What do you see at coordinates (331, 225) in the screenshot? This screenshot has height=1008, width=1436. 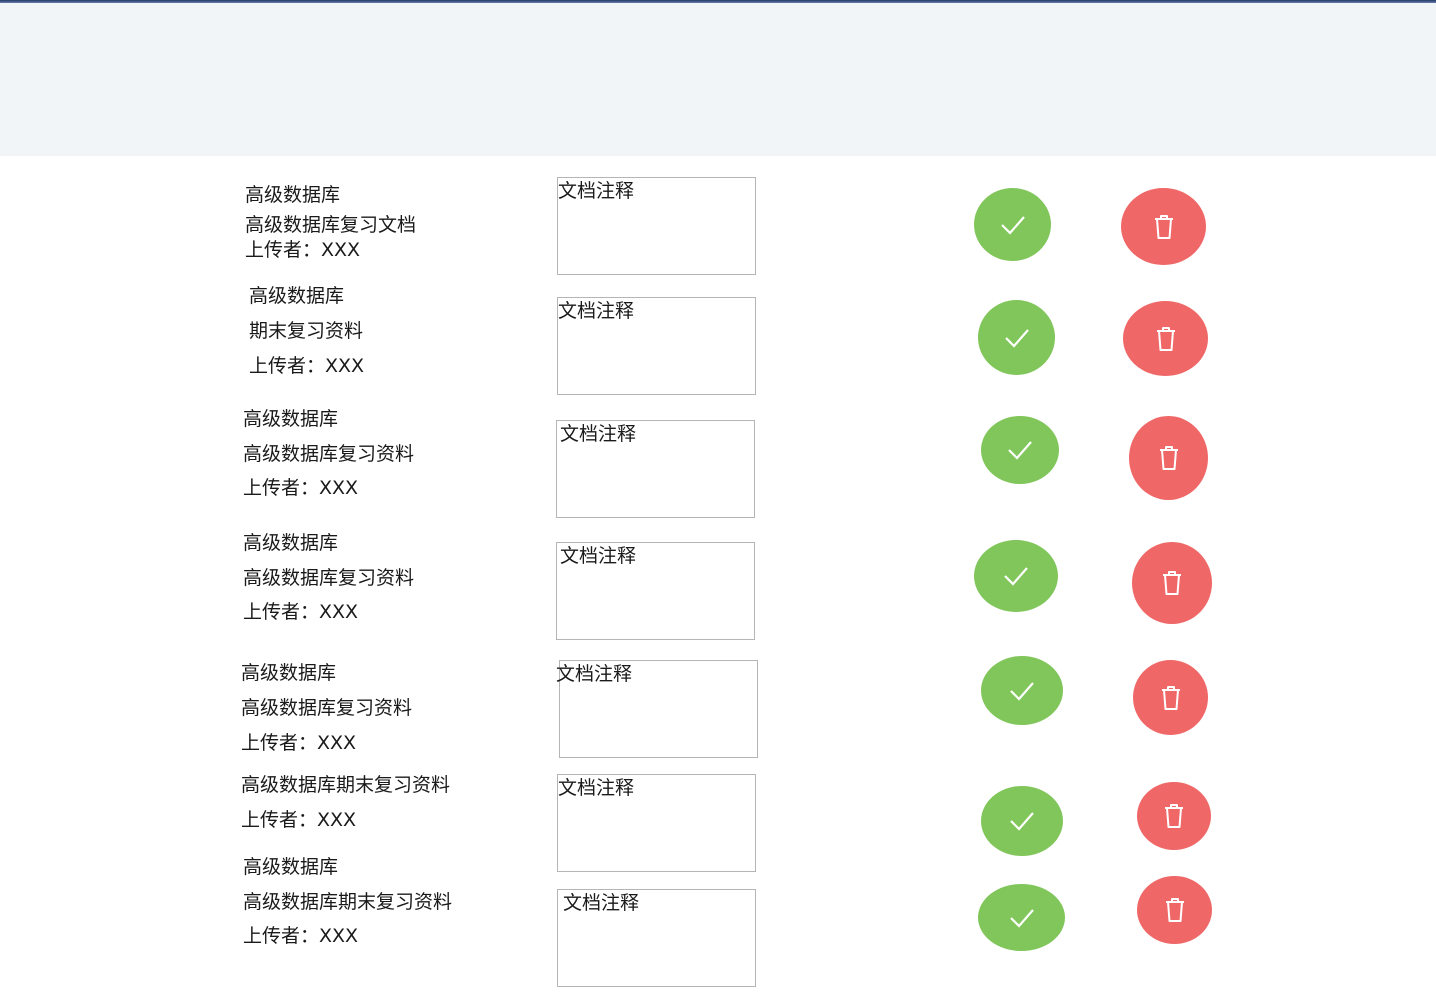 I see `document-title: 高级数据库复习文档` at bounding box center [331, 225].